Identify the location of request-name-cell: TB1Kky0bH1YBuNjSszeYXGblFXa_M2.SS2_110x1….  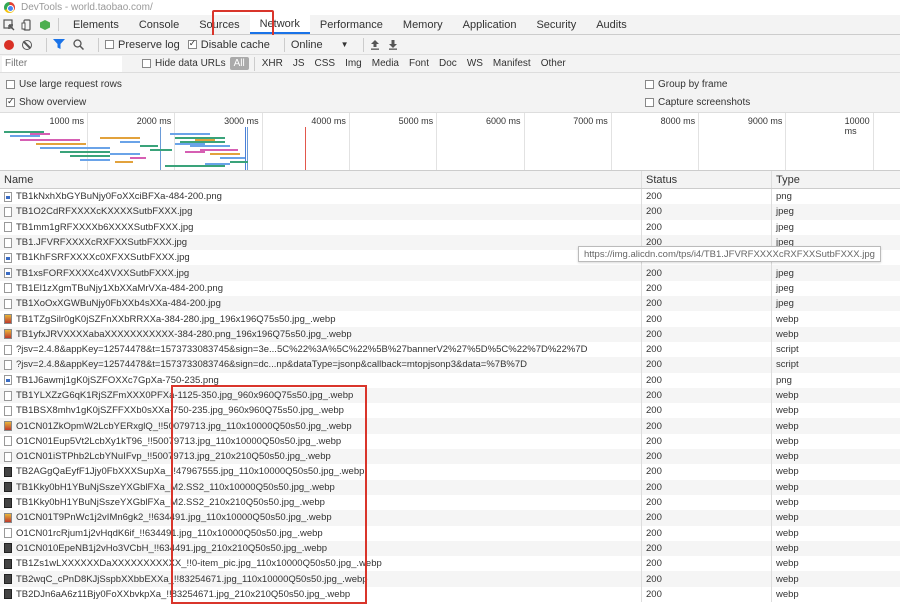
(321, 487).